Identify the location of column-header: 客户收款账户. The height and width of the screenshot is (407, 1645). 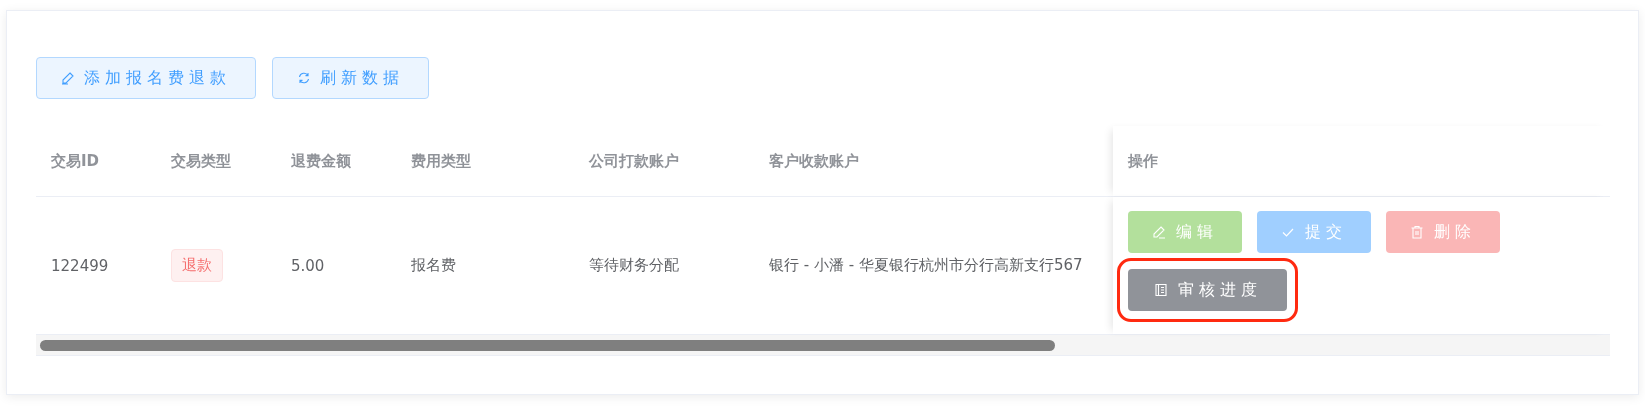
(814, 161).